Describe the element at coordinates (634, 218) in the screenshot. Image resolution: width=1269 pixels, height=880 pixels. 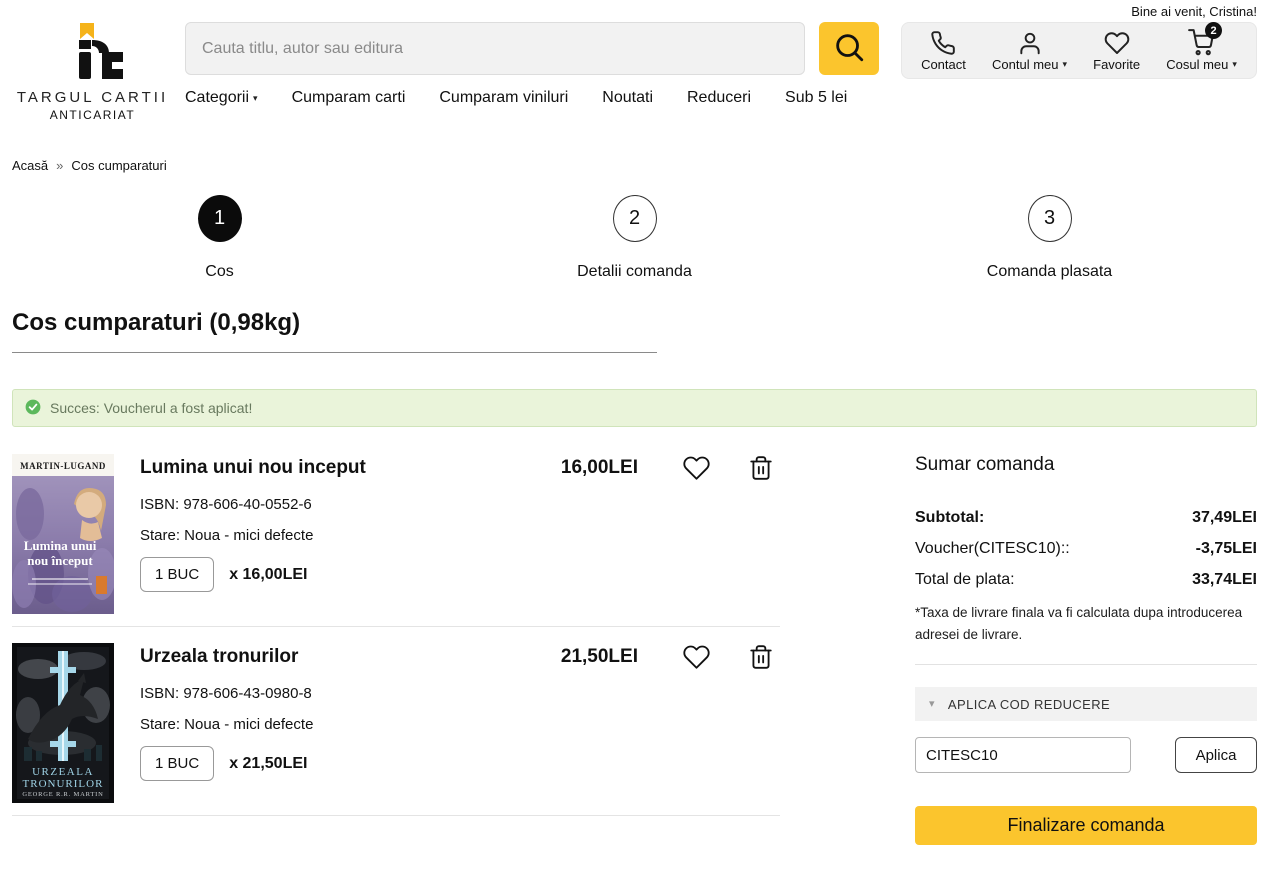
I see `step-2-circle: 2` at that location.